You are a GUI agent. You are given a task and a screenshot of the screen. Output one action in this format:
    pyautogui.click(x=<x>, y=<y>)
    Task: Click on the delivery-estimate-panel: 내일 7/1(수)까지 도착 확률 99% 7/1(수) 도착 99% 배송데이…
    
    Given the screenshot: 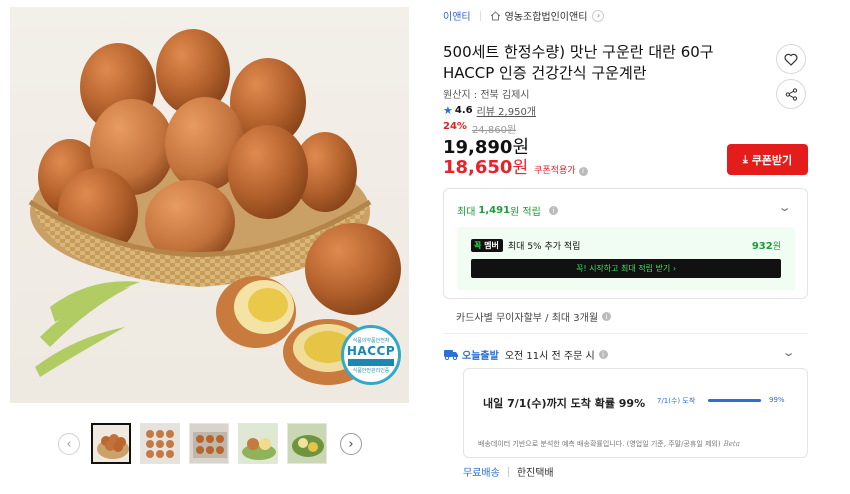 What is the action you would take?
    pyautogui.click(x=635, y=413)
    